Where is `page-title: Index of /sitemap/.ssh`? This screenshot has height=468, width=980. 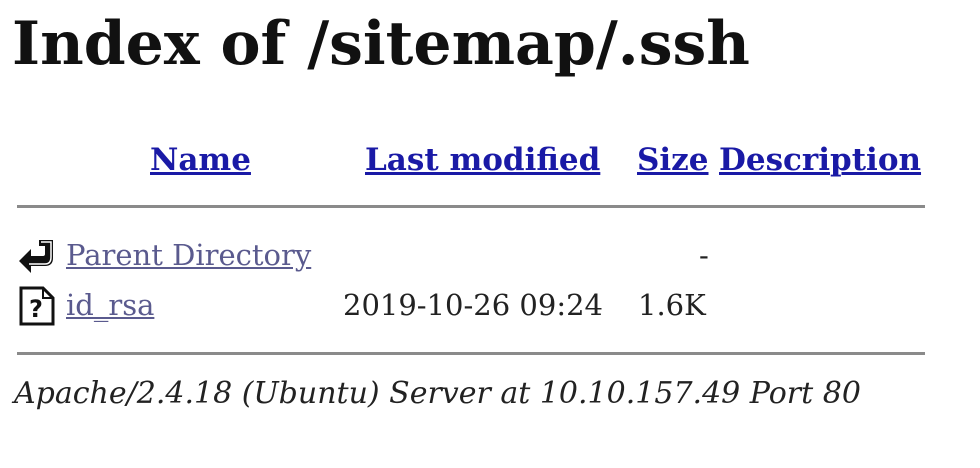
page-title: Index of /sitemap/.ssh is located at coordinates (381, 44).